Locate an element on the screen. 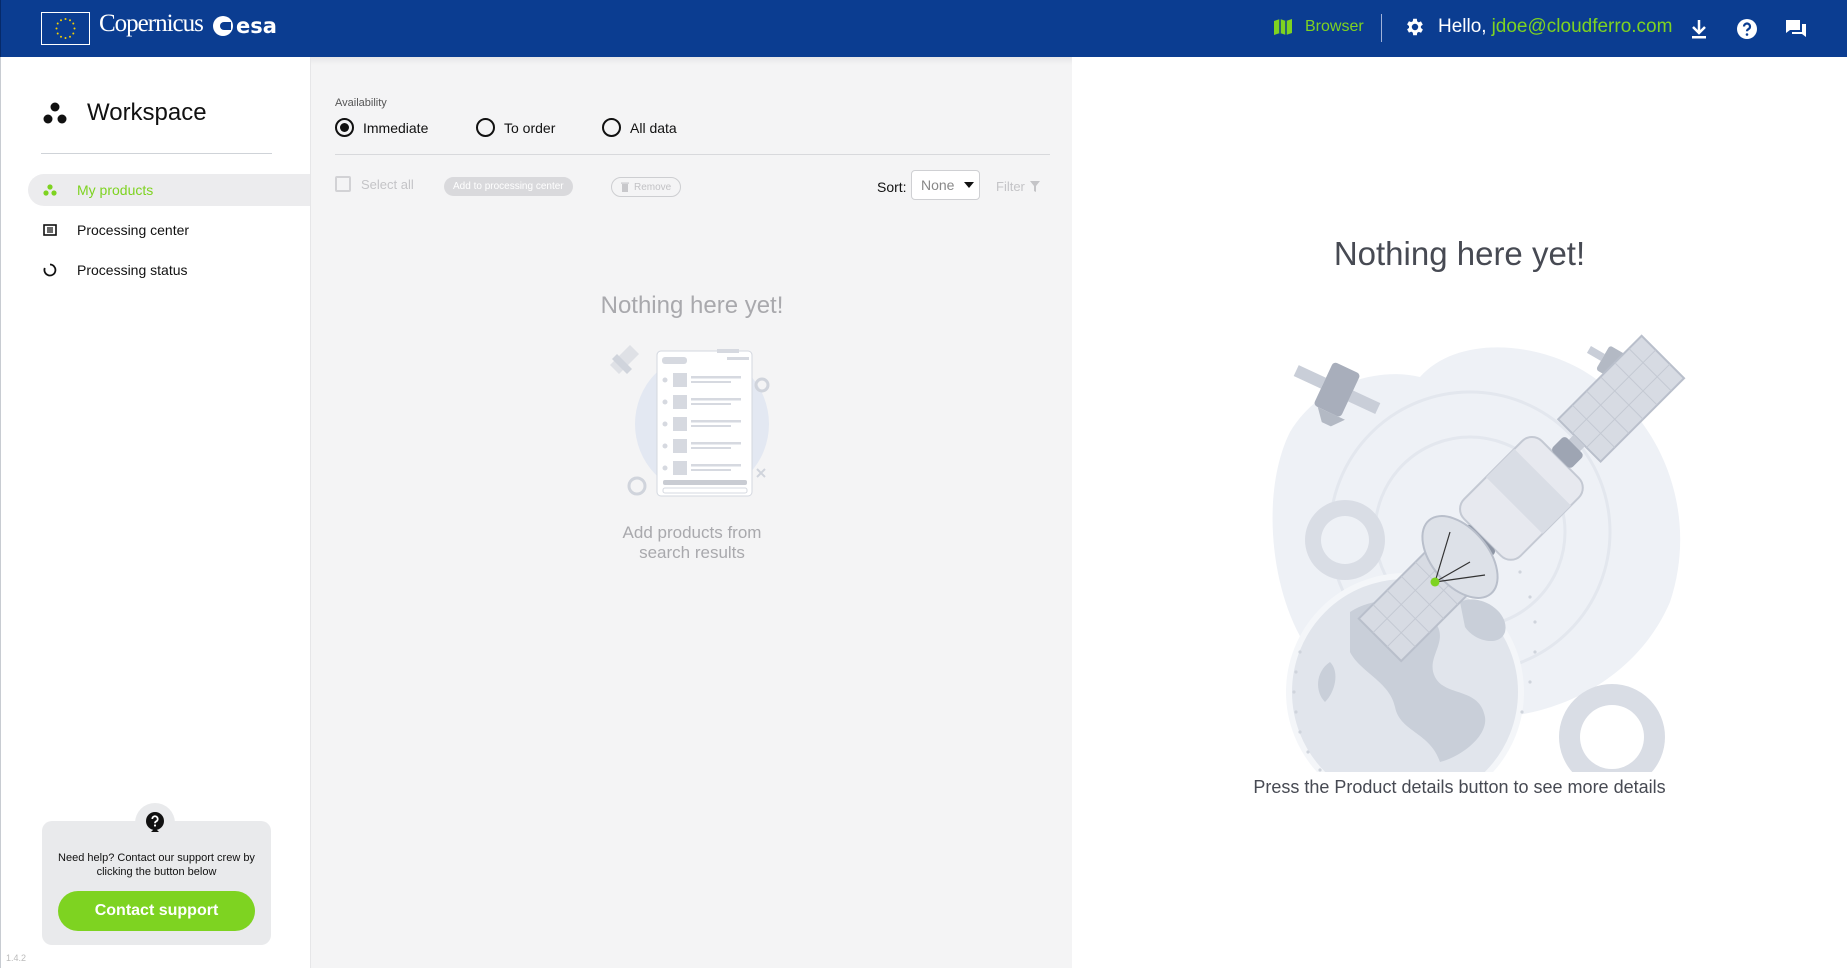 This screenshot has height=968, width=1847. user-email: jdoe@cloudferro.com is located at coordinates (1582, 27).